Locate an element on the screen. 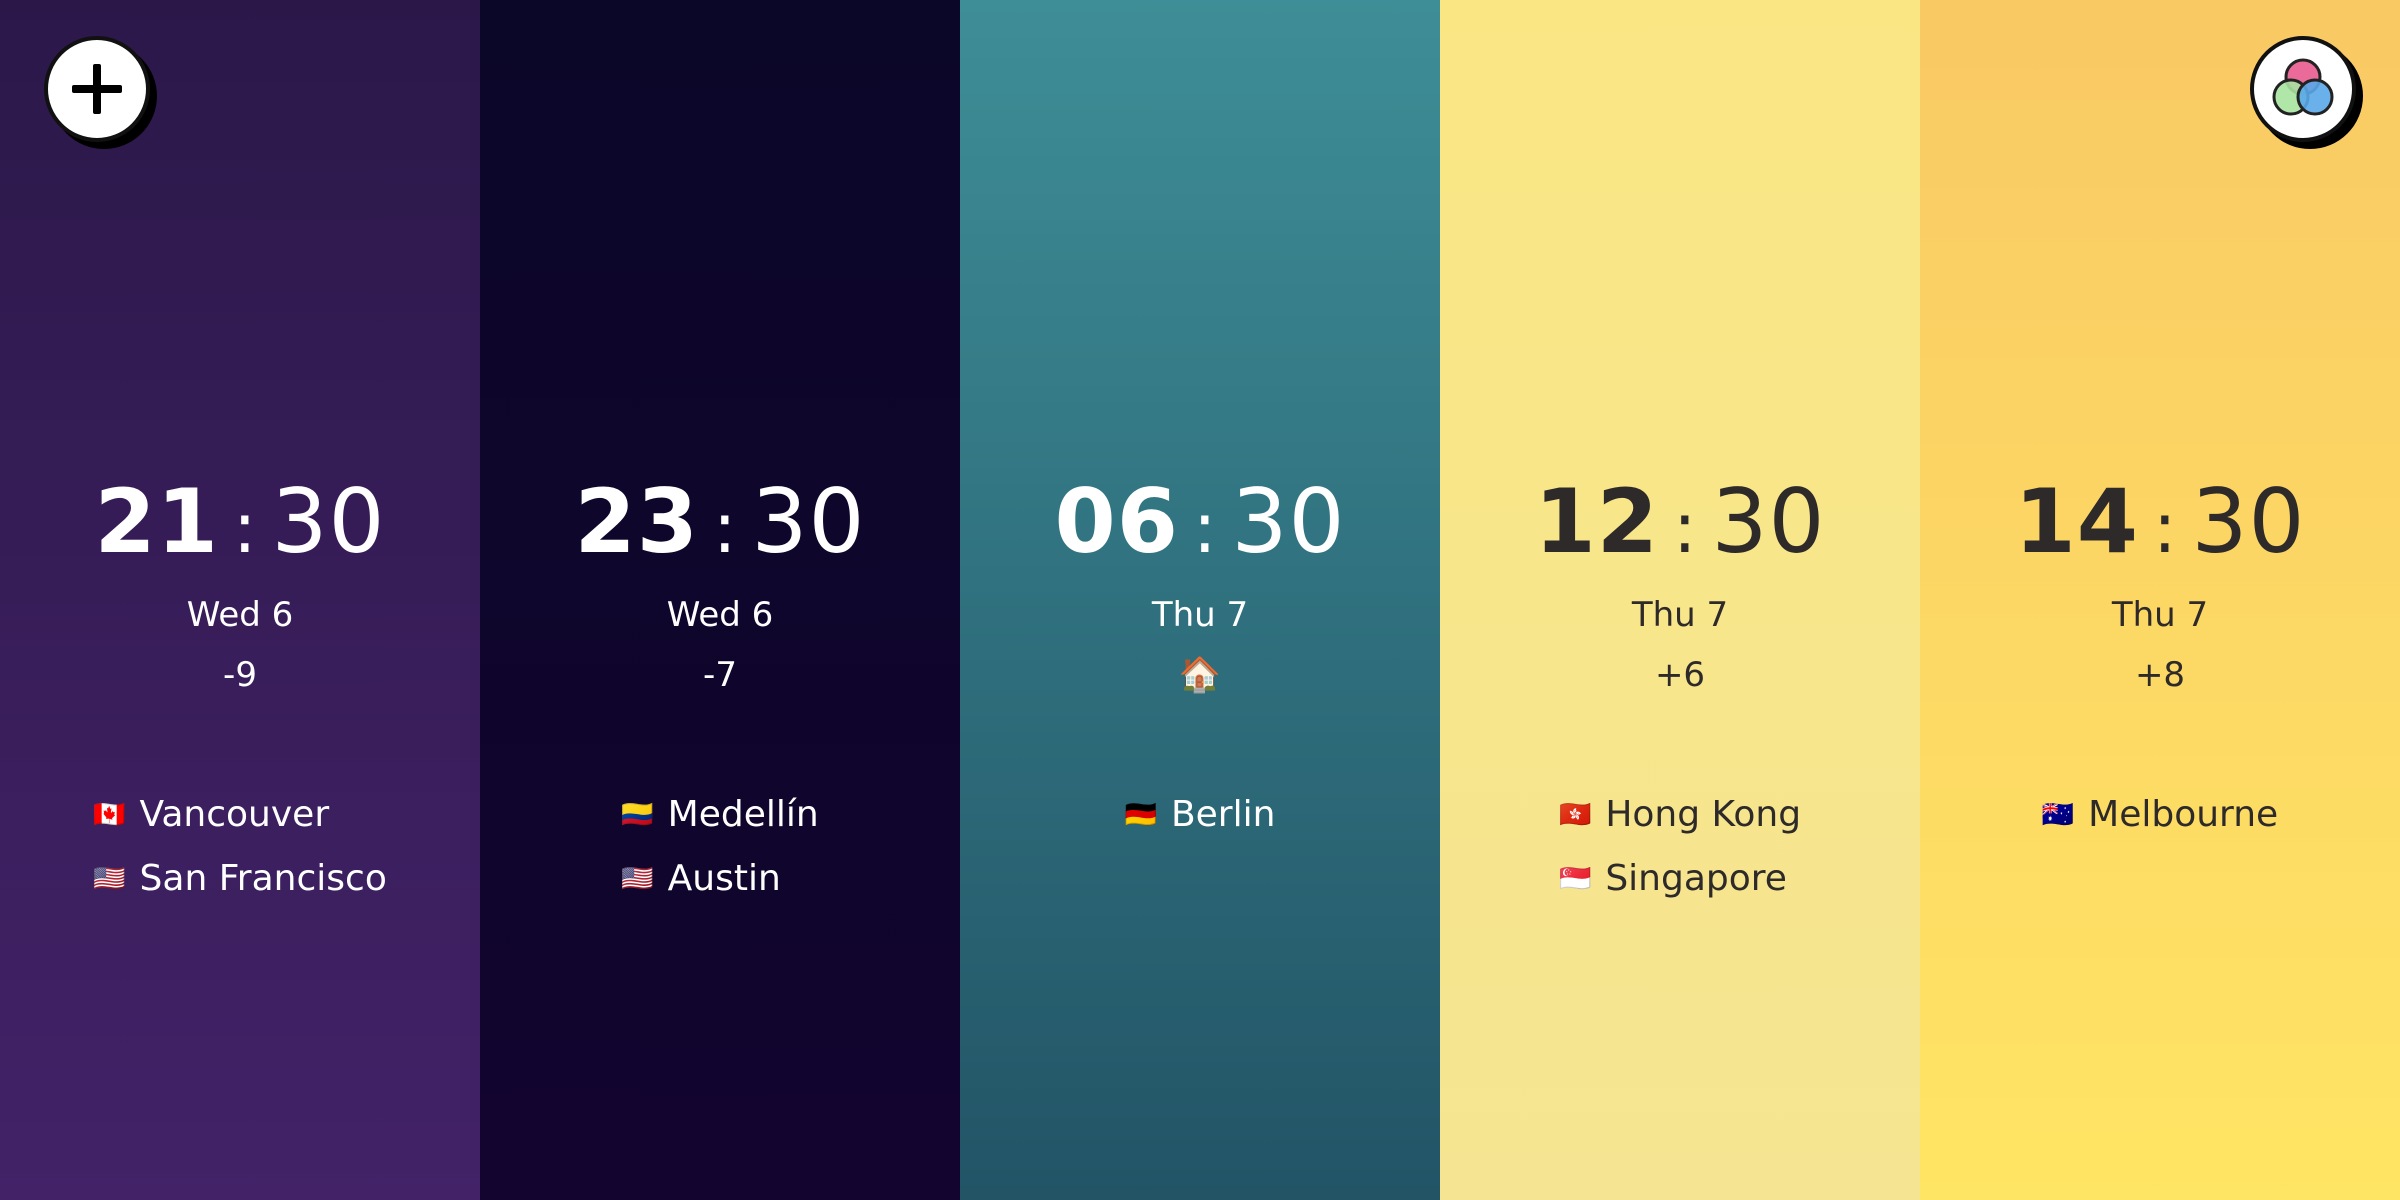 The height and width of the screenshot is (1200, 2400). city-item: 🇨🇴 Medellín is located at coordinates (719, 815).